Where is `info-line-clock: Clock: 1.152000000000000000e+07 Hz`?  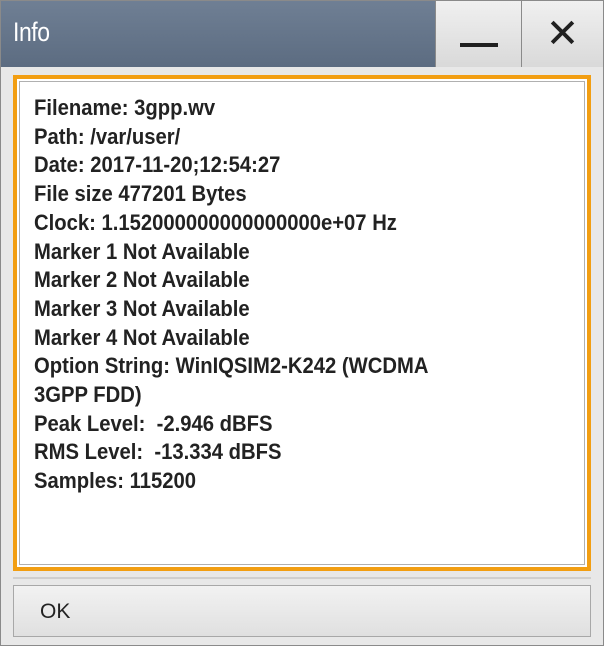
info-line-clock: Clock: 1.152000000000000000e+07 Hz is located at coordinates (215, 222).